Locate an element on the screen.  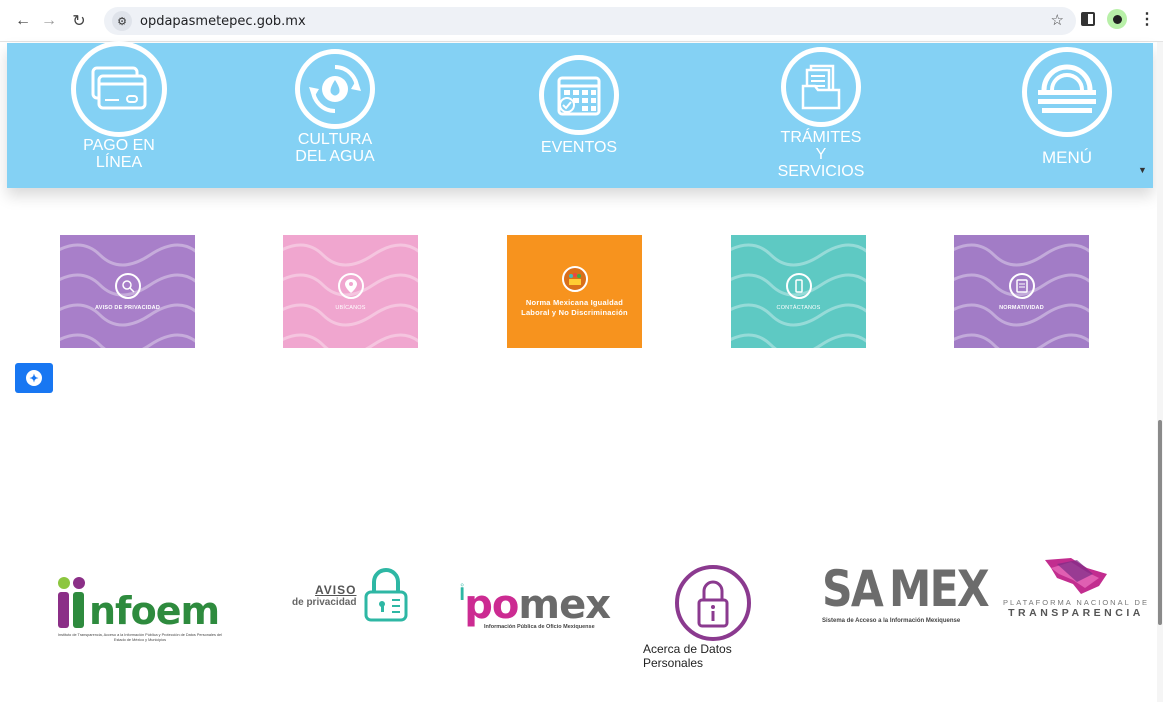
accessibility-icon: ✦ is located at coordinates (34, 378).